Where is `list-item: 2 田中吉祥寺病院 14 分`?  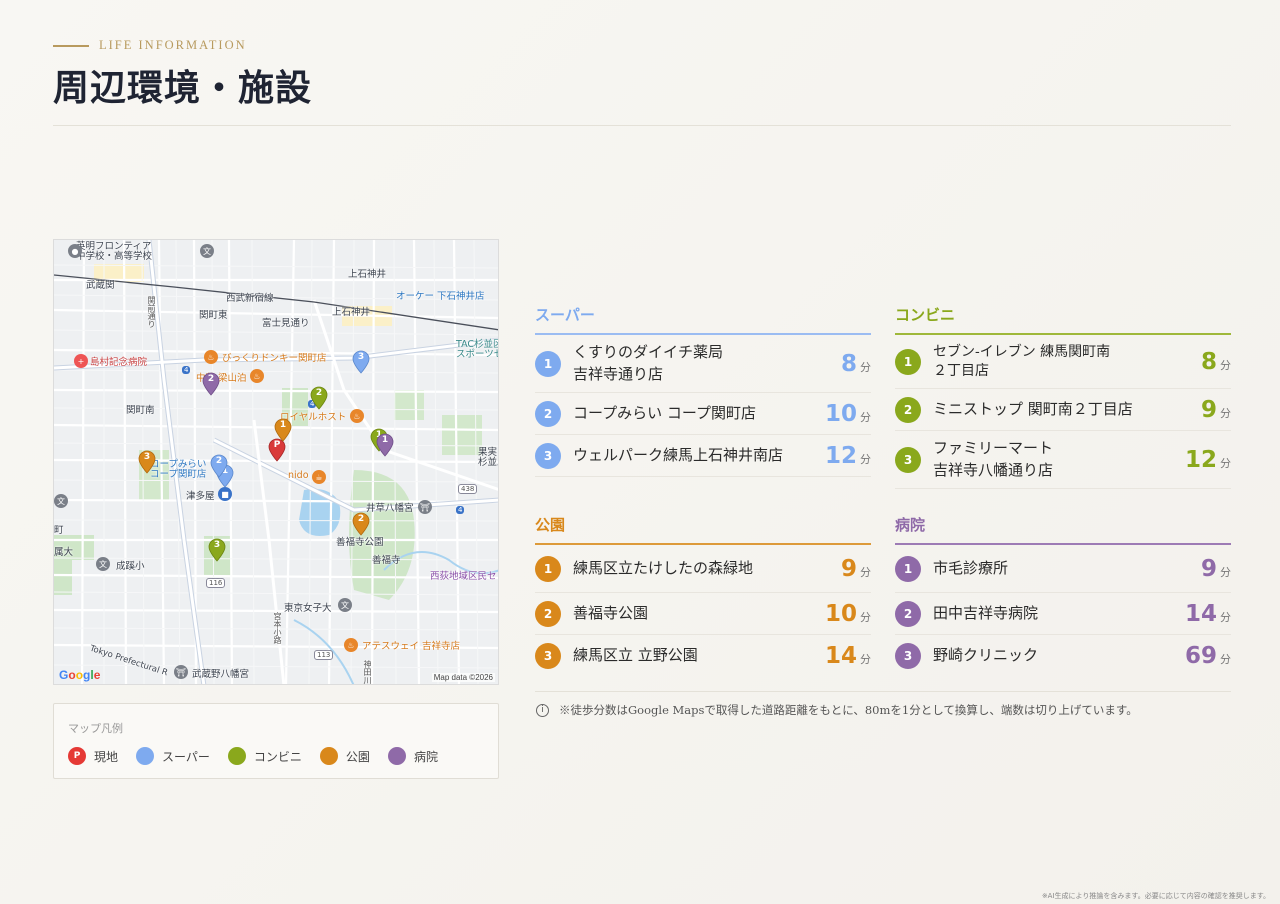
list-item: 2 田中吉祥寺病院 14 分 is located at coordinates (1063, 614).